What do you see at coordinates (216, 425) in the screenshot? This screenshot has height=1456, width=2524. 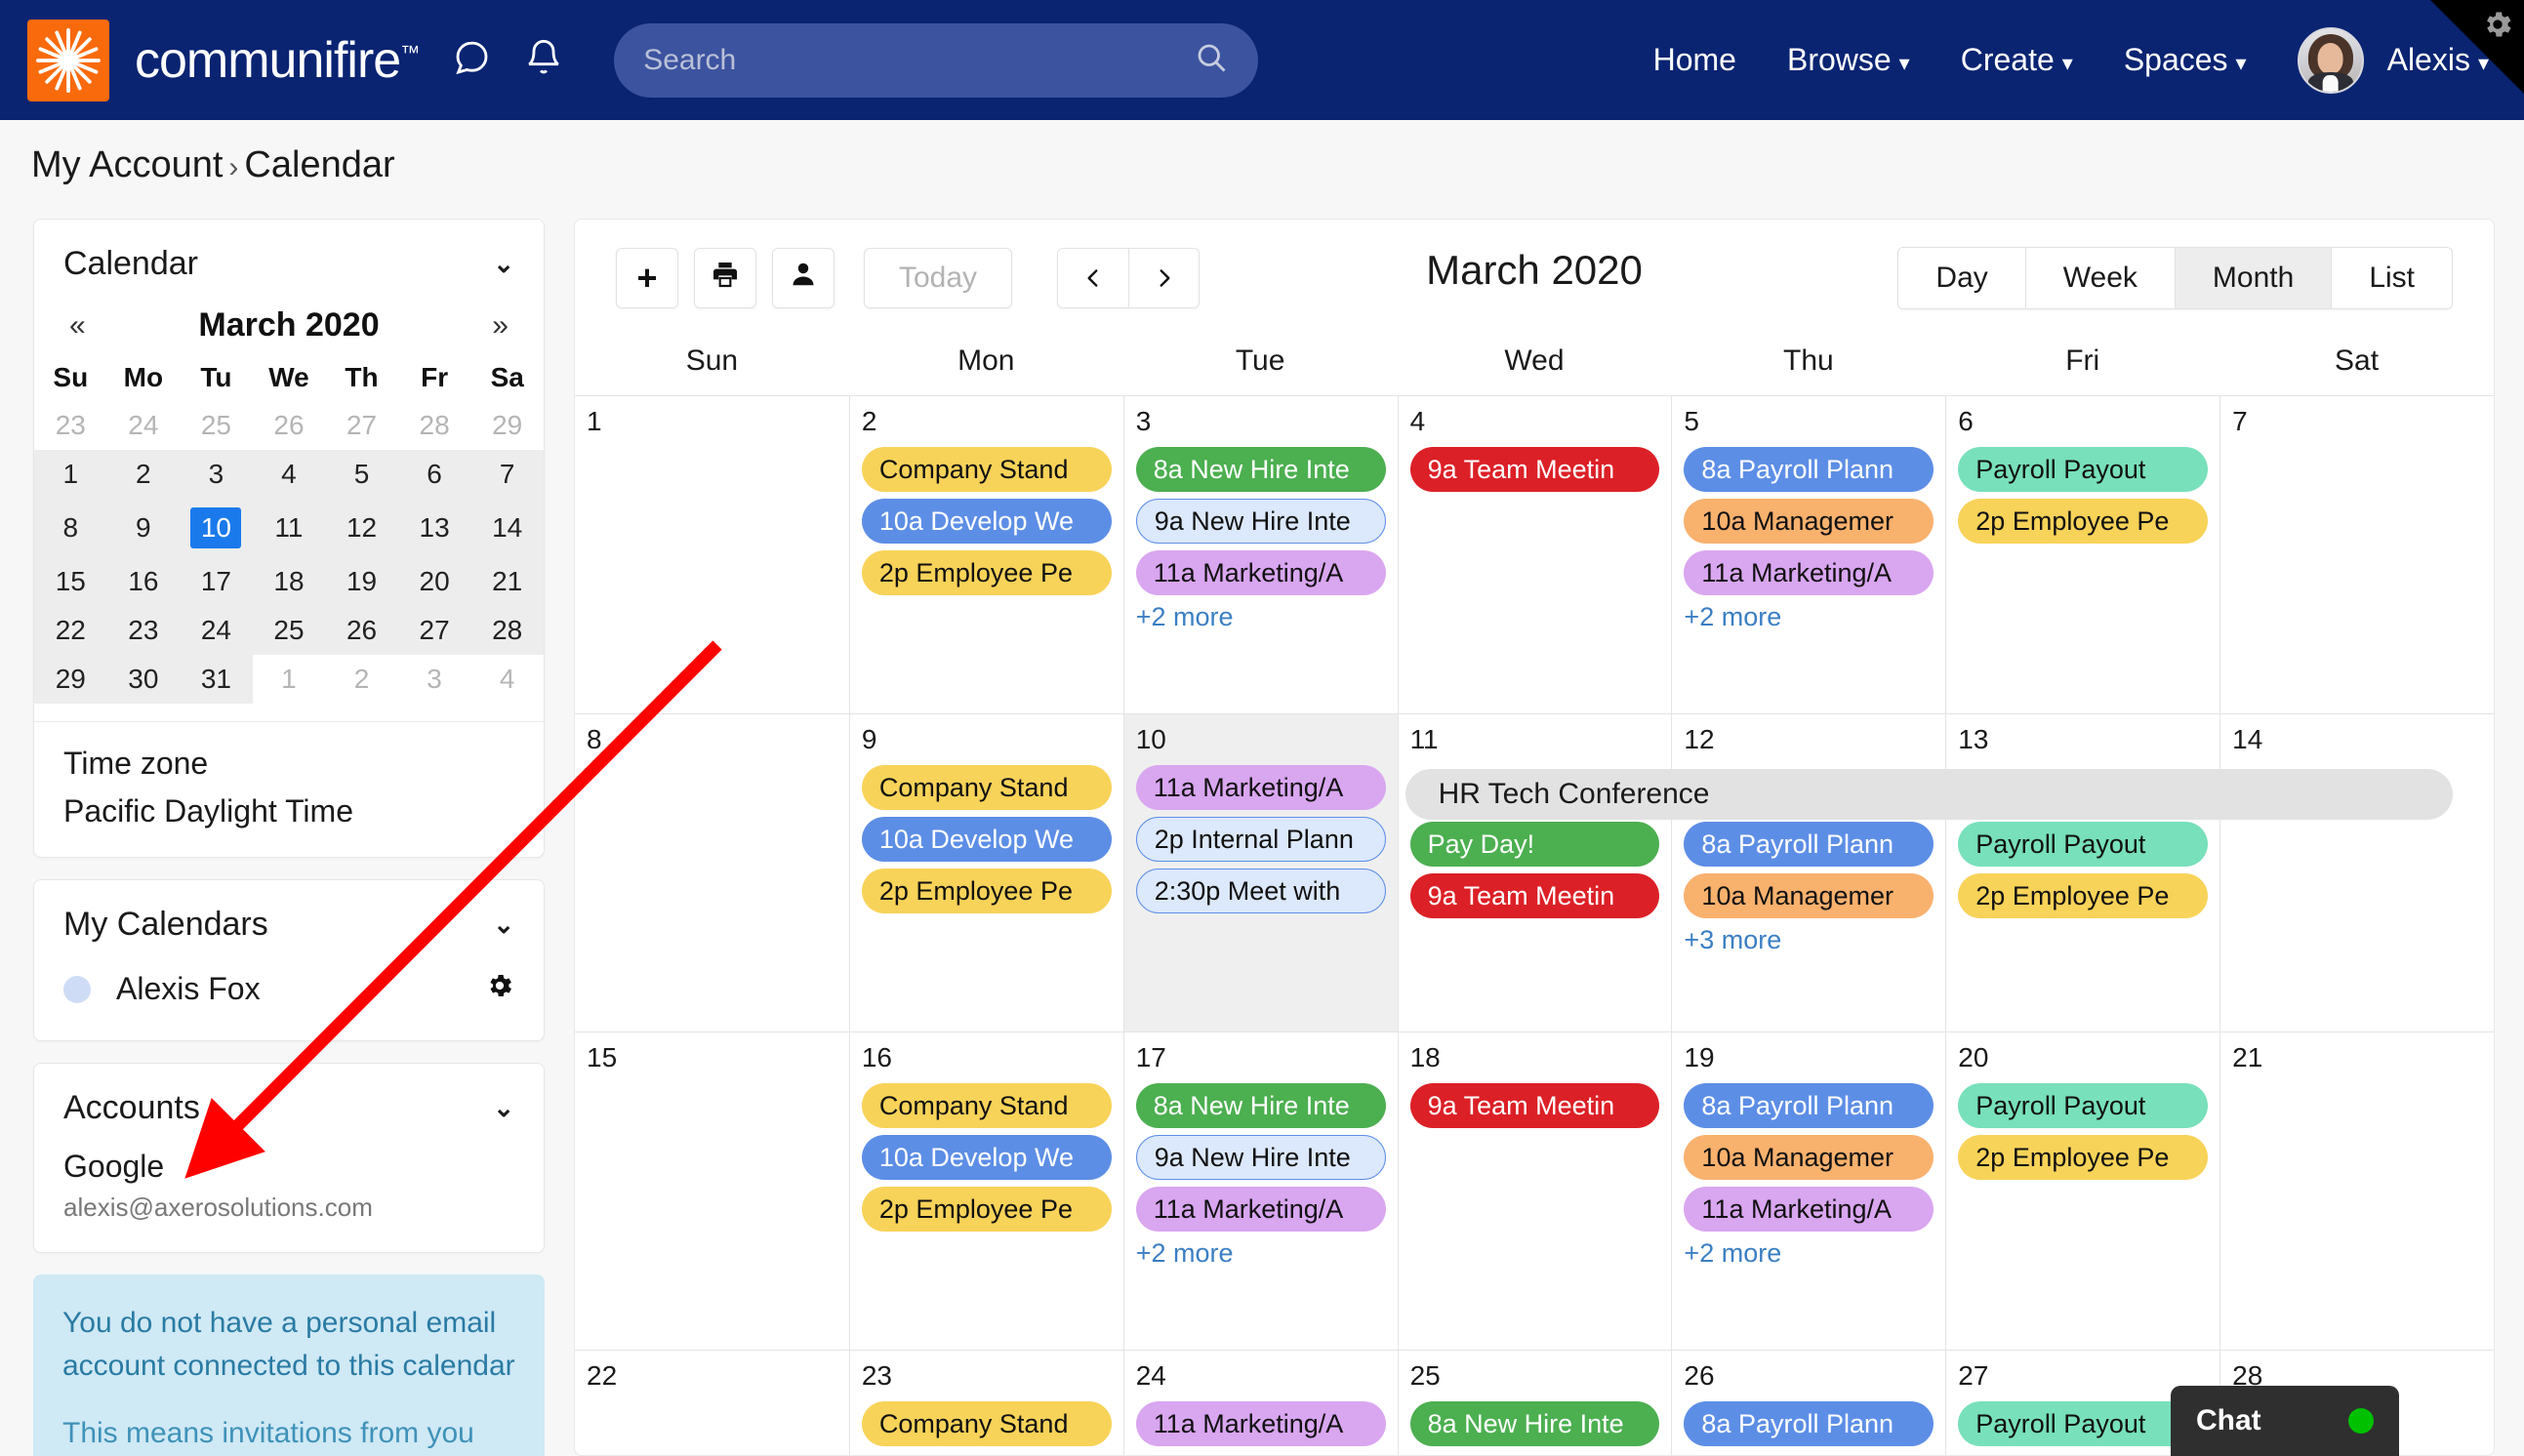 I see `mini-calendar-day-25: 25` at bounding box center [216, 425].